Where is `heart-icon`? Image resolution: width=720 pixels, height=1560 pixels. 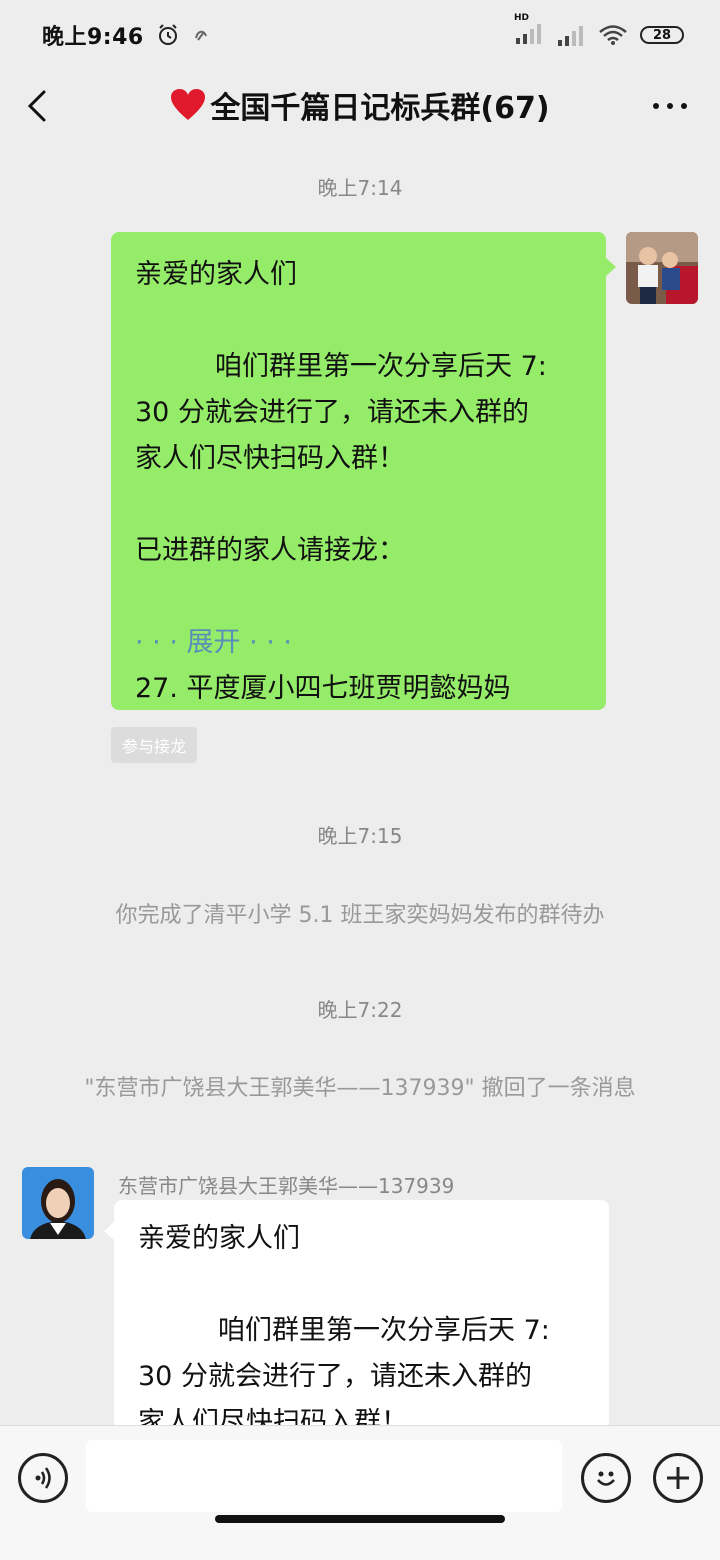 heart-icon is located at coordinates (188, 104).